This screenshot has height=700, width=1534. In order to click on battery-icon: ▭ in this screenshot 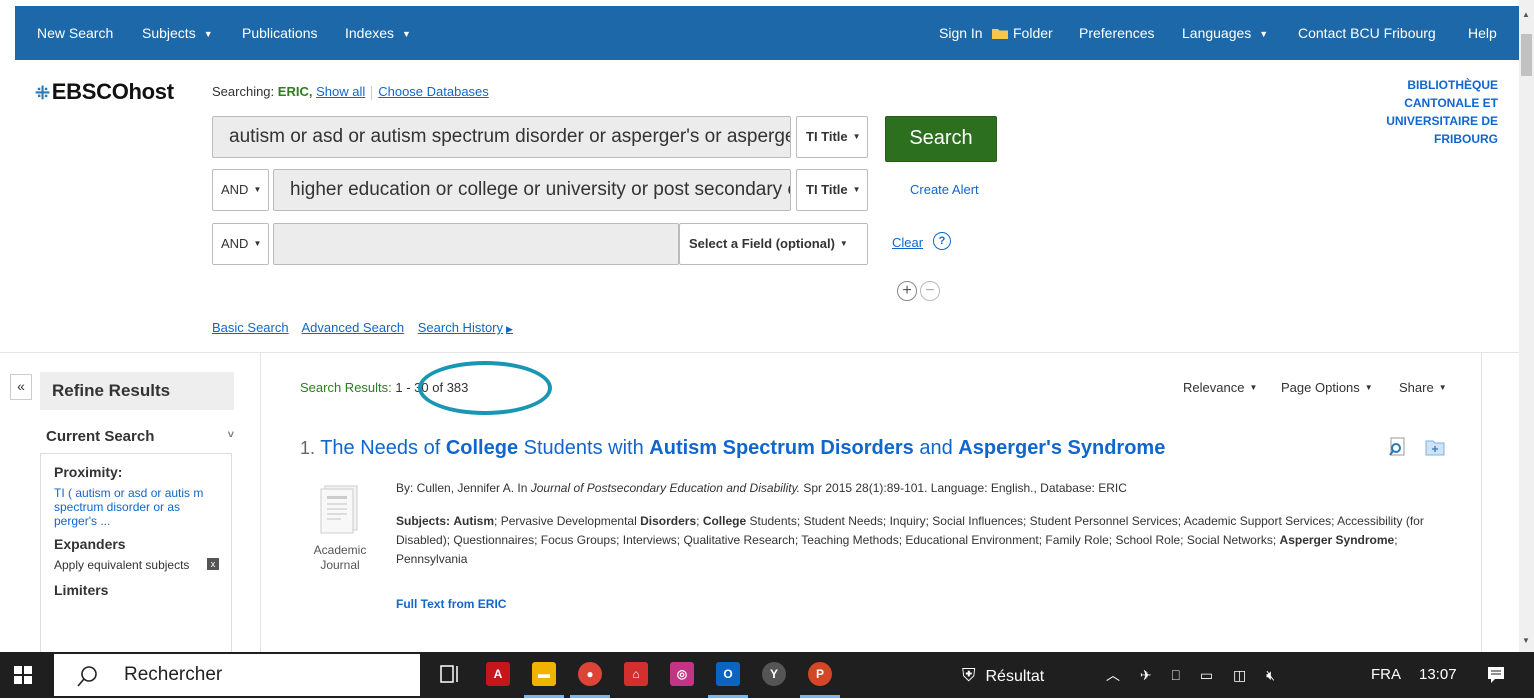, I will do `click(1206, 675)`.